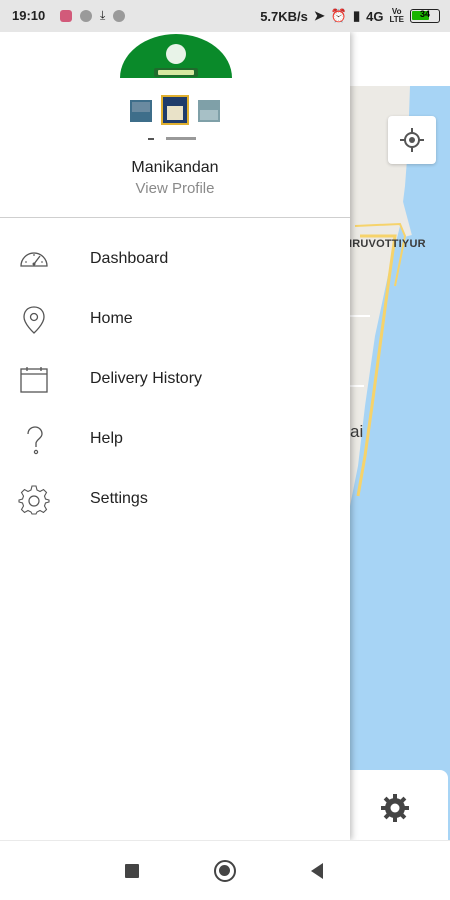 Image resolution: width=450 pixels, height=900 pixels. I want to click on home-button, so click(225, 871).